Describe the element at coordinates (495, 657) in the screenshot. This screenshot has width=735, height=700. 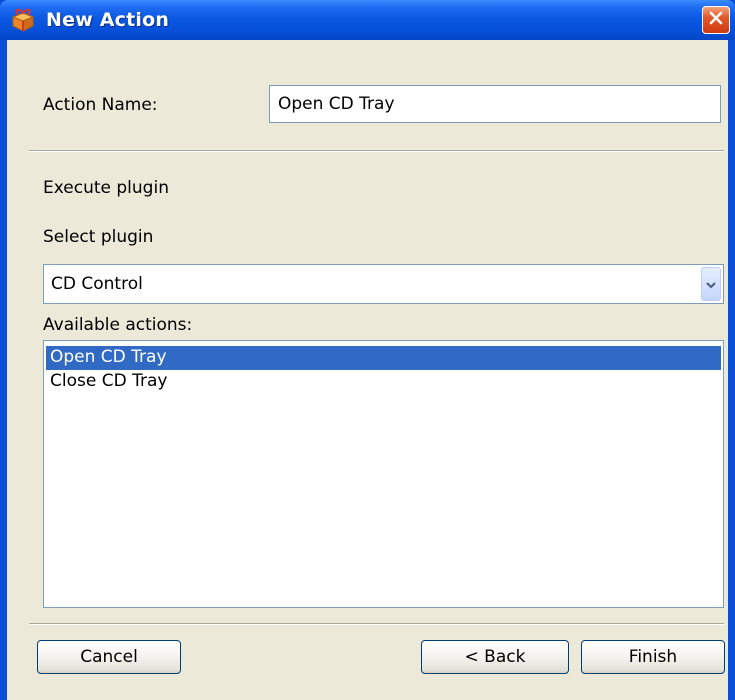
I see `back-button: < Back` at that location.